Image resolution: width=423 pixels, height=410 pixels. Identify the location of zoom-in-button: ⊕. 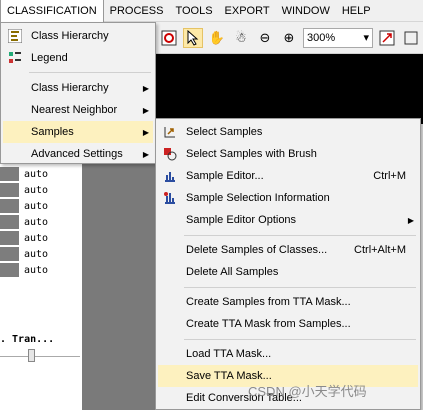
(289, 38).